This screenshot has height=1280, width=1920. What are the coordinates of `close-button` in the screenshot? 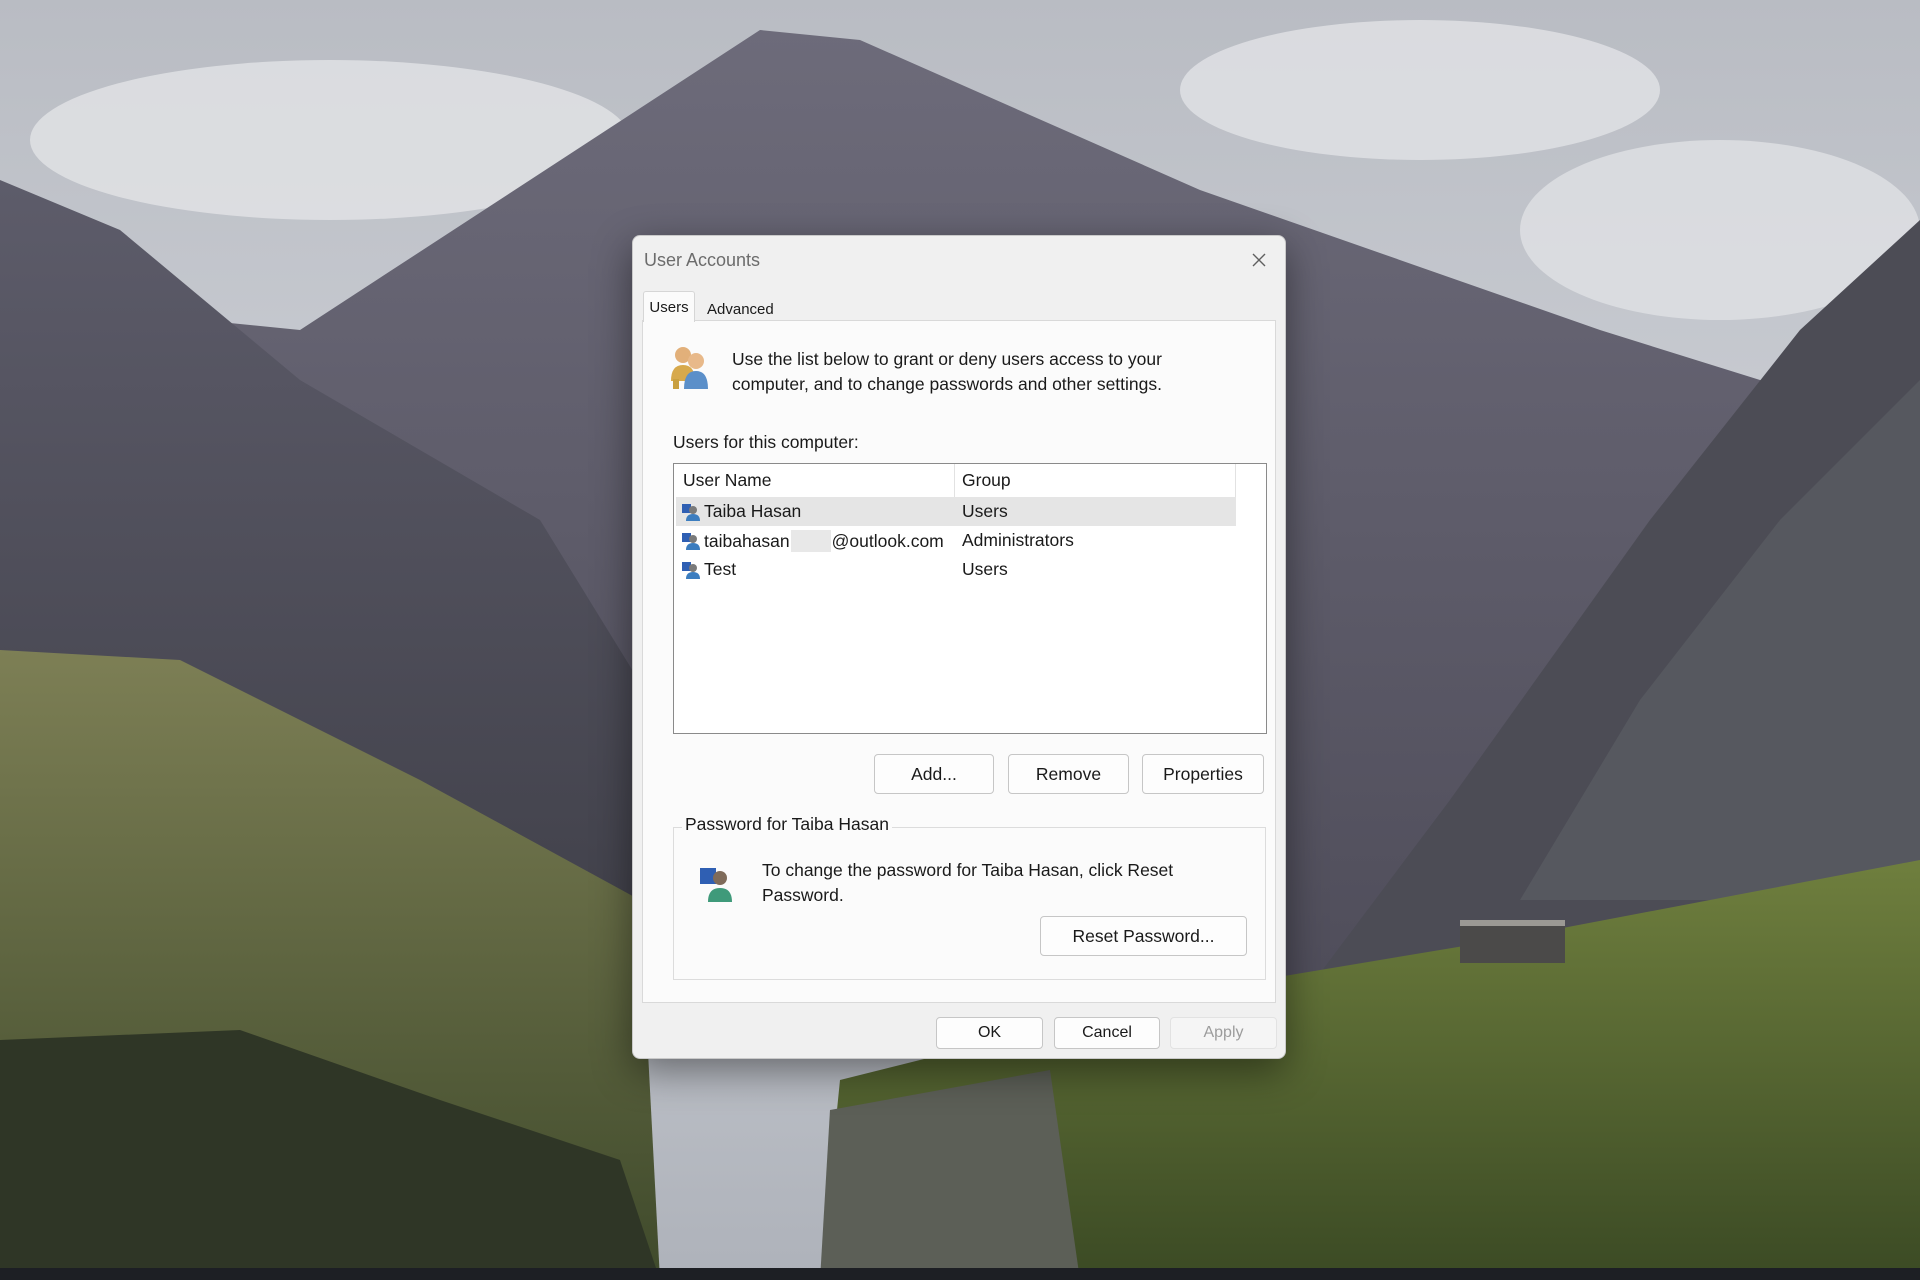 It's located at (1259, 260).